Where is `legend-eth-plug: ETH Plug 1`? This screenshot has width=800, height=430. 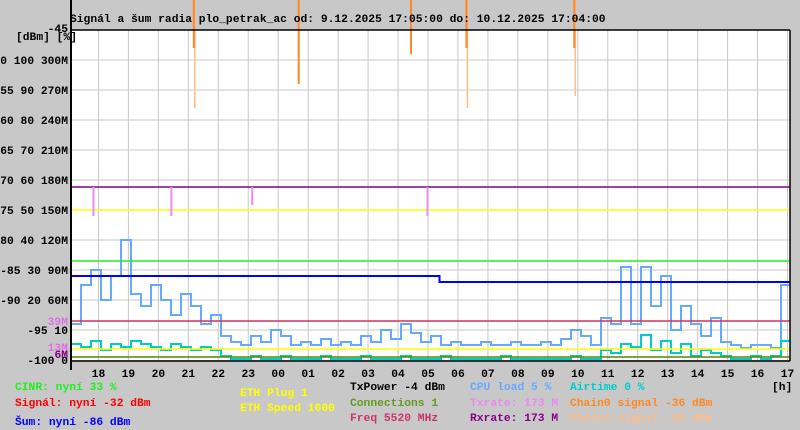
legend-eth-plug: ETH Plug 1 is located at coordinates (274, 394).